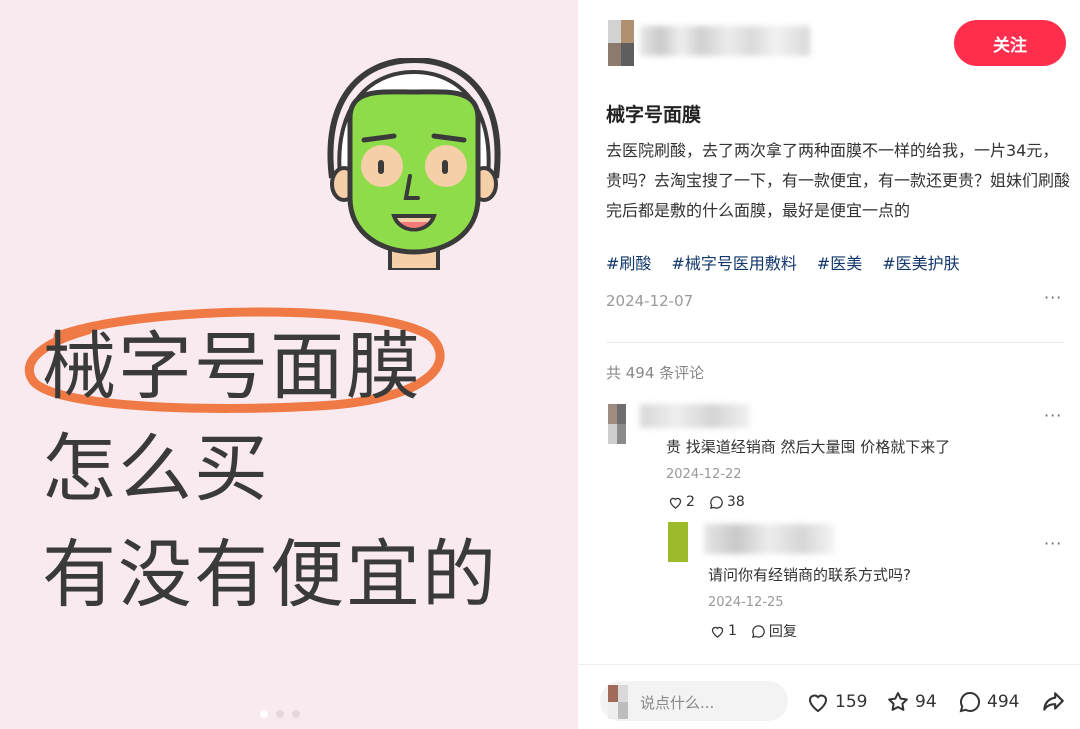 The image size is (1080, 729). What do you see at coordinates (829, 44) in the screenshot?
I see `author-bar: 关注` at bounding box center [829, 44].